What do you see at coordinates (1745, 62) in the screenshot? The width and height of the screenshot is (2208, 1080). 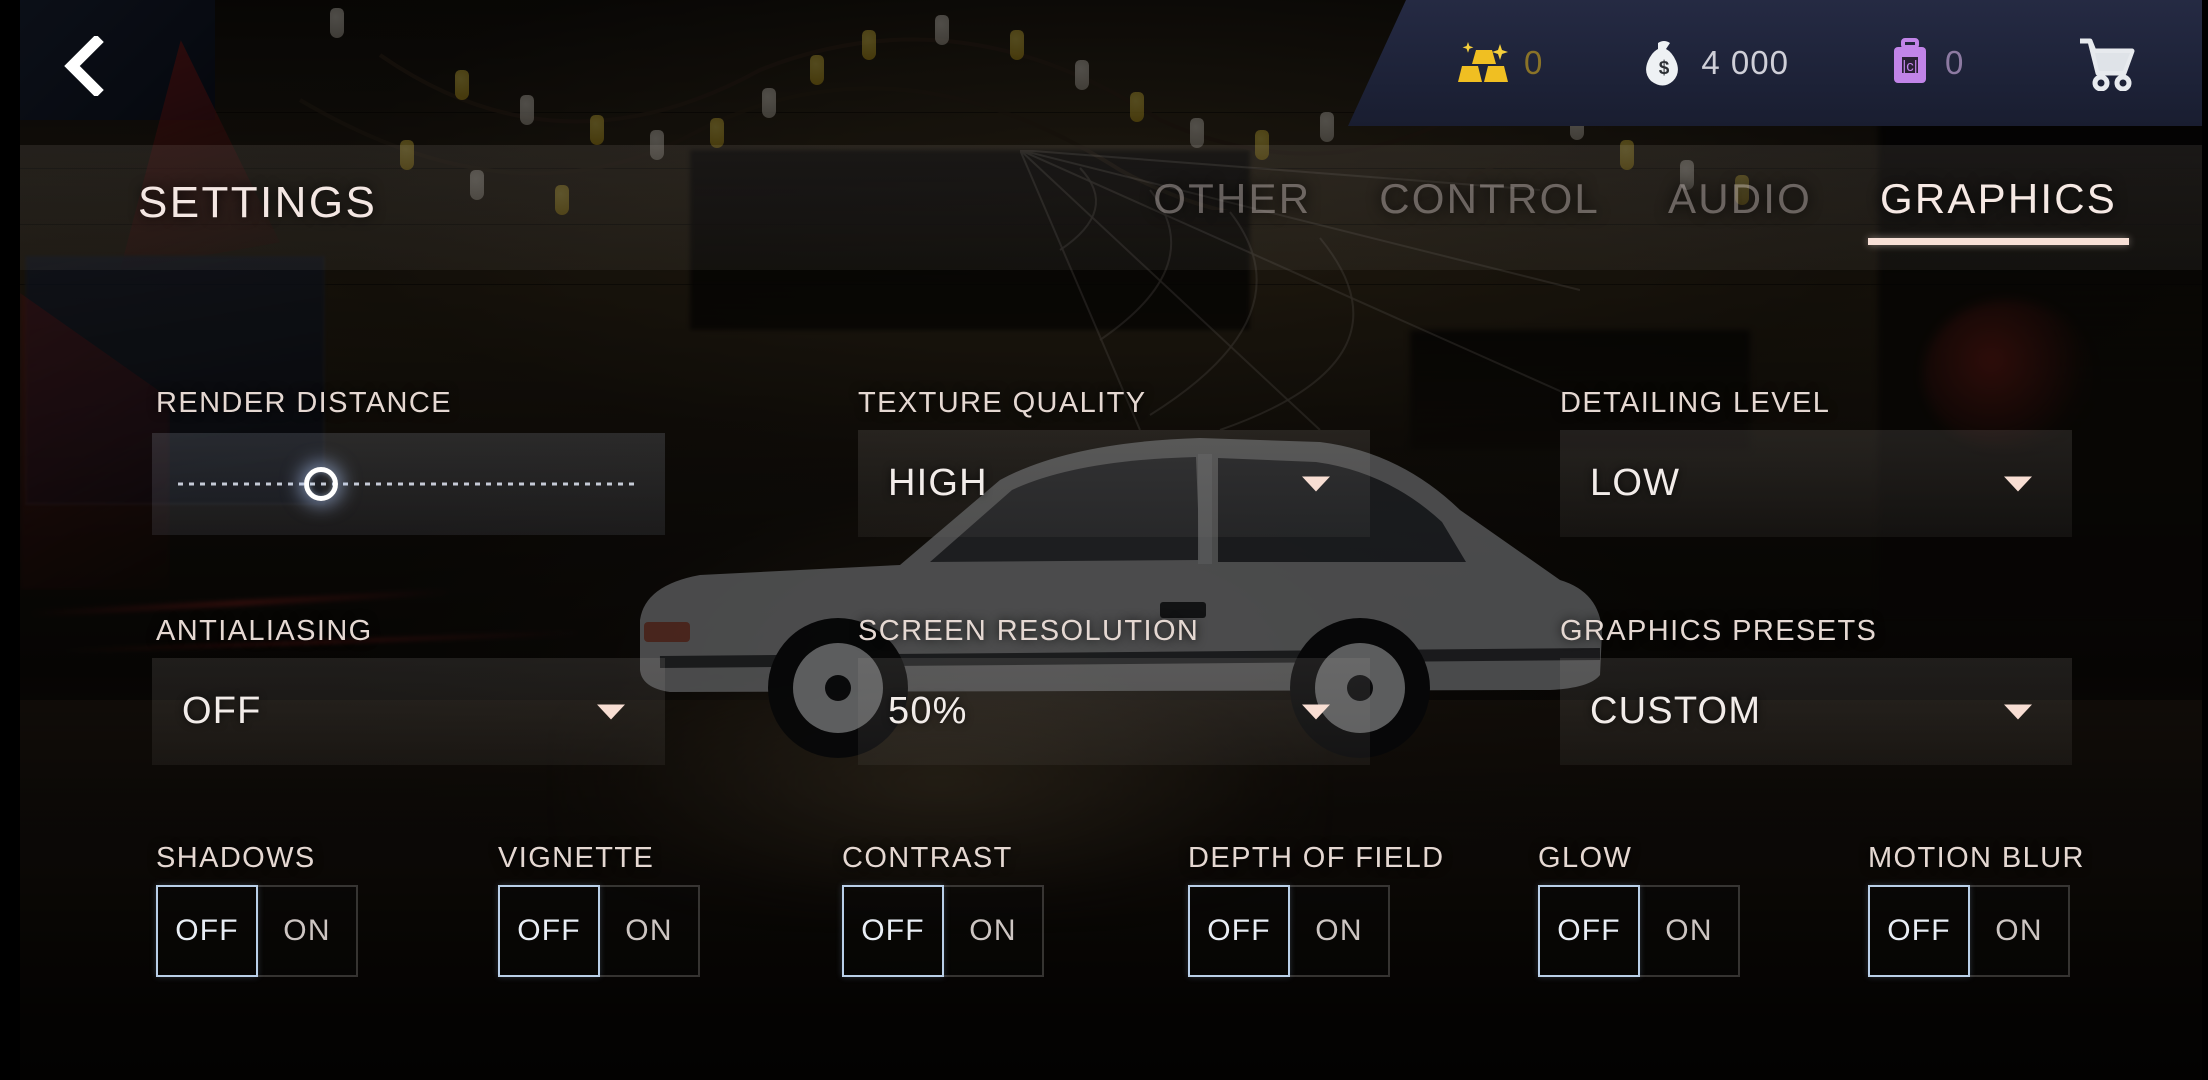 I see `money-value: 4 000` at bounding box center [1745, 62].